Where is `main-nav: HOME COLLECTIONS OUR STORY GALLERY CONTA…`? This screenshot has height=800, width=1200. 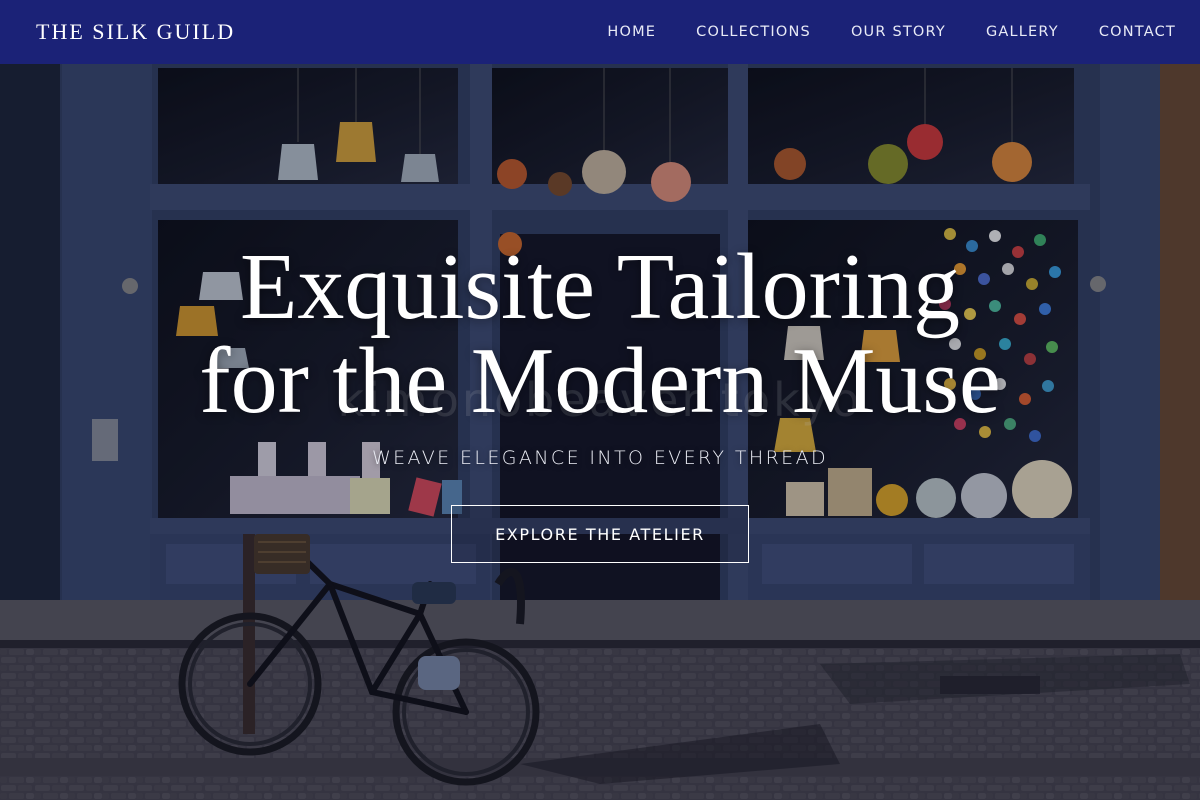
main-nav: HOME COLLECTIONS OUR STORY GALLERY CONTA… is located at coordinates (871, 32).